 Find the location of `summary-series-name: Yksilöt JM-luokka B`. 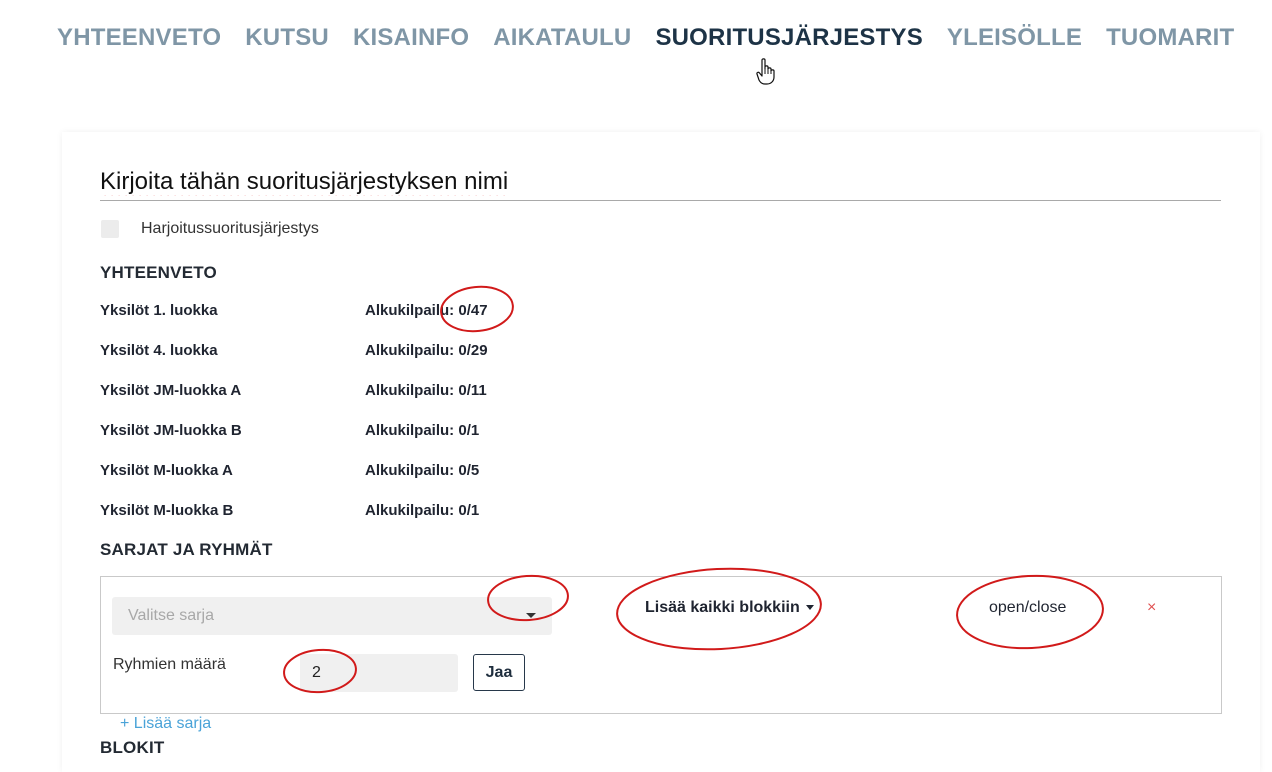

summary-series-name: Yksilöt JM-luokka B is located at coordinates (171, 430).